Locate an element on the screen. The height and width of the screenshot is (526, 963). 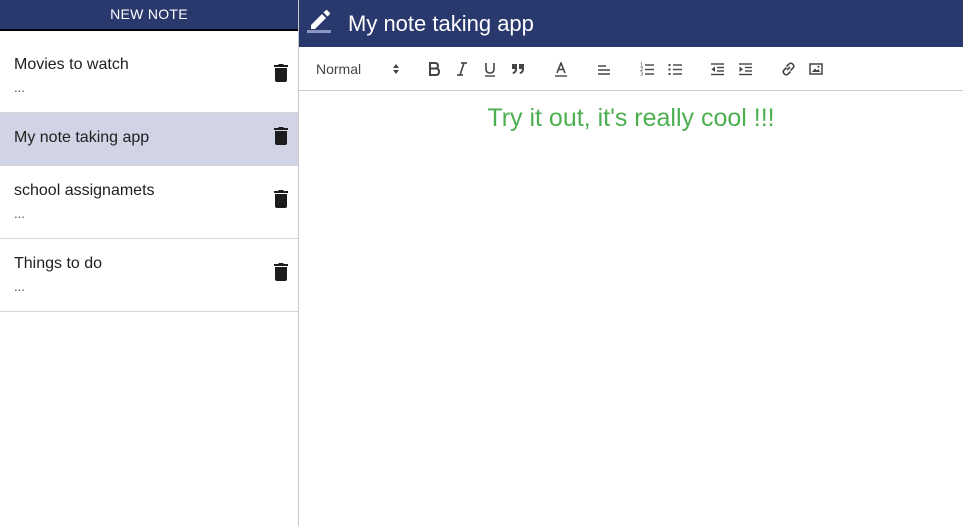
bullet-list-button is located at coordinates (675, 69).